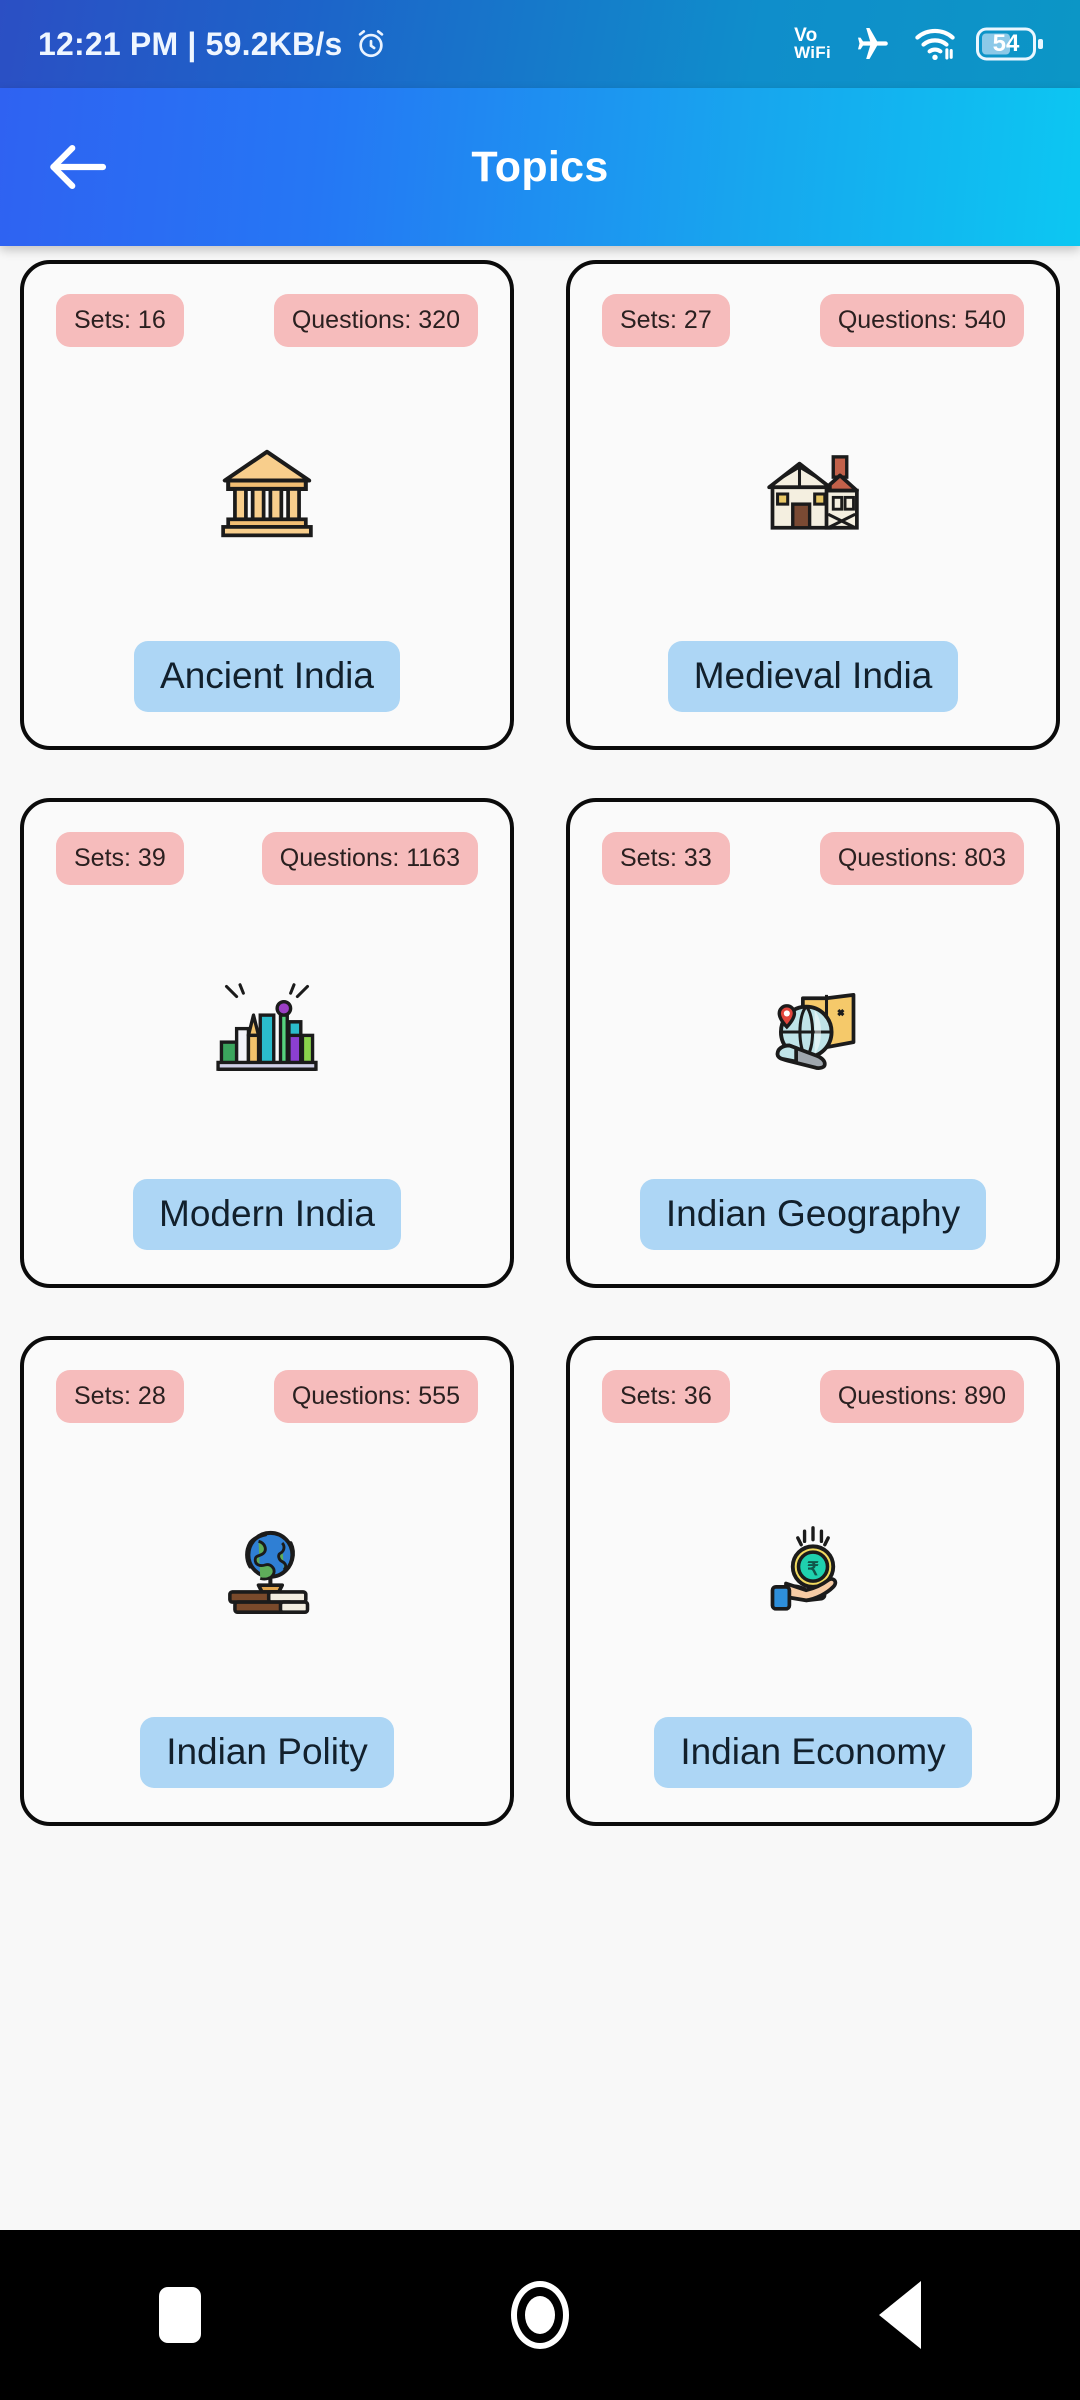  I want to click on back-button, so click(77, 167).